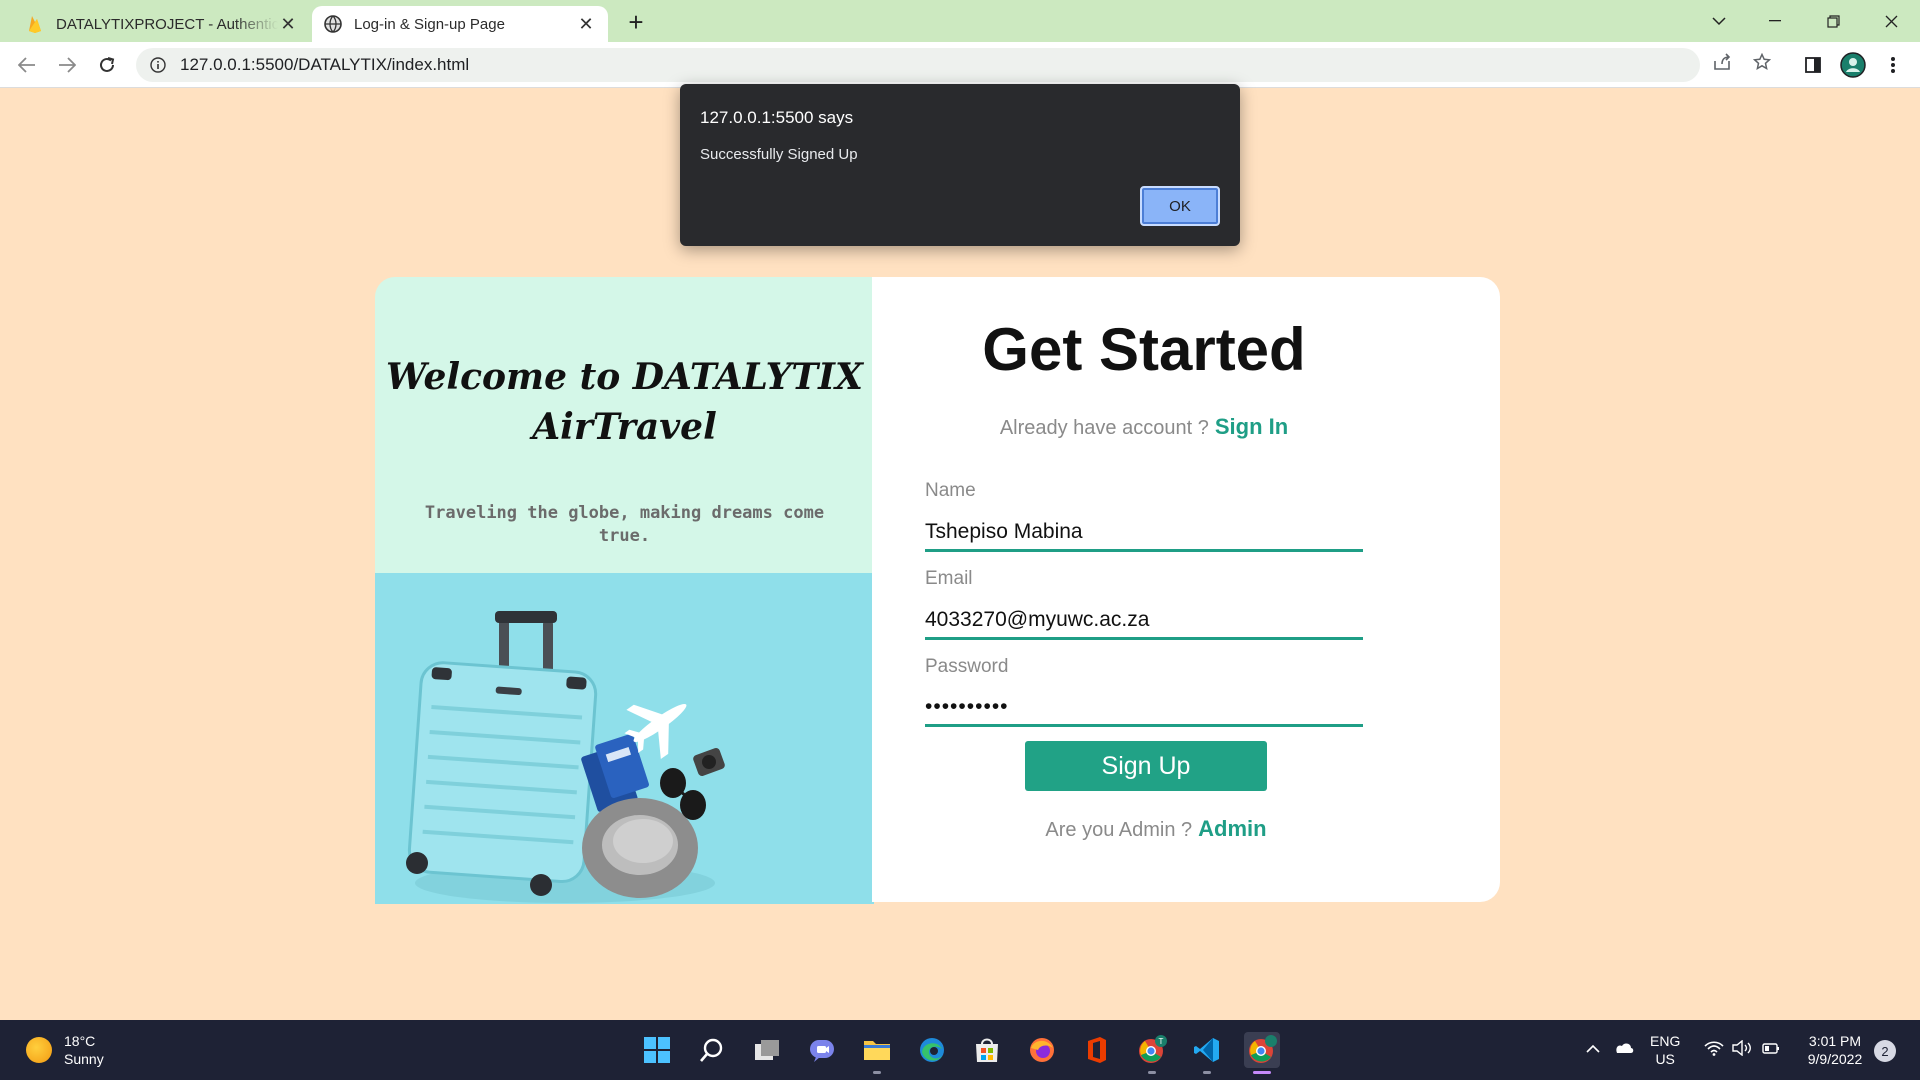  I want to click on tab-datalytix-authentication: DATALYTIXPROJECT - Authentication ✕, so click(162, 24).